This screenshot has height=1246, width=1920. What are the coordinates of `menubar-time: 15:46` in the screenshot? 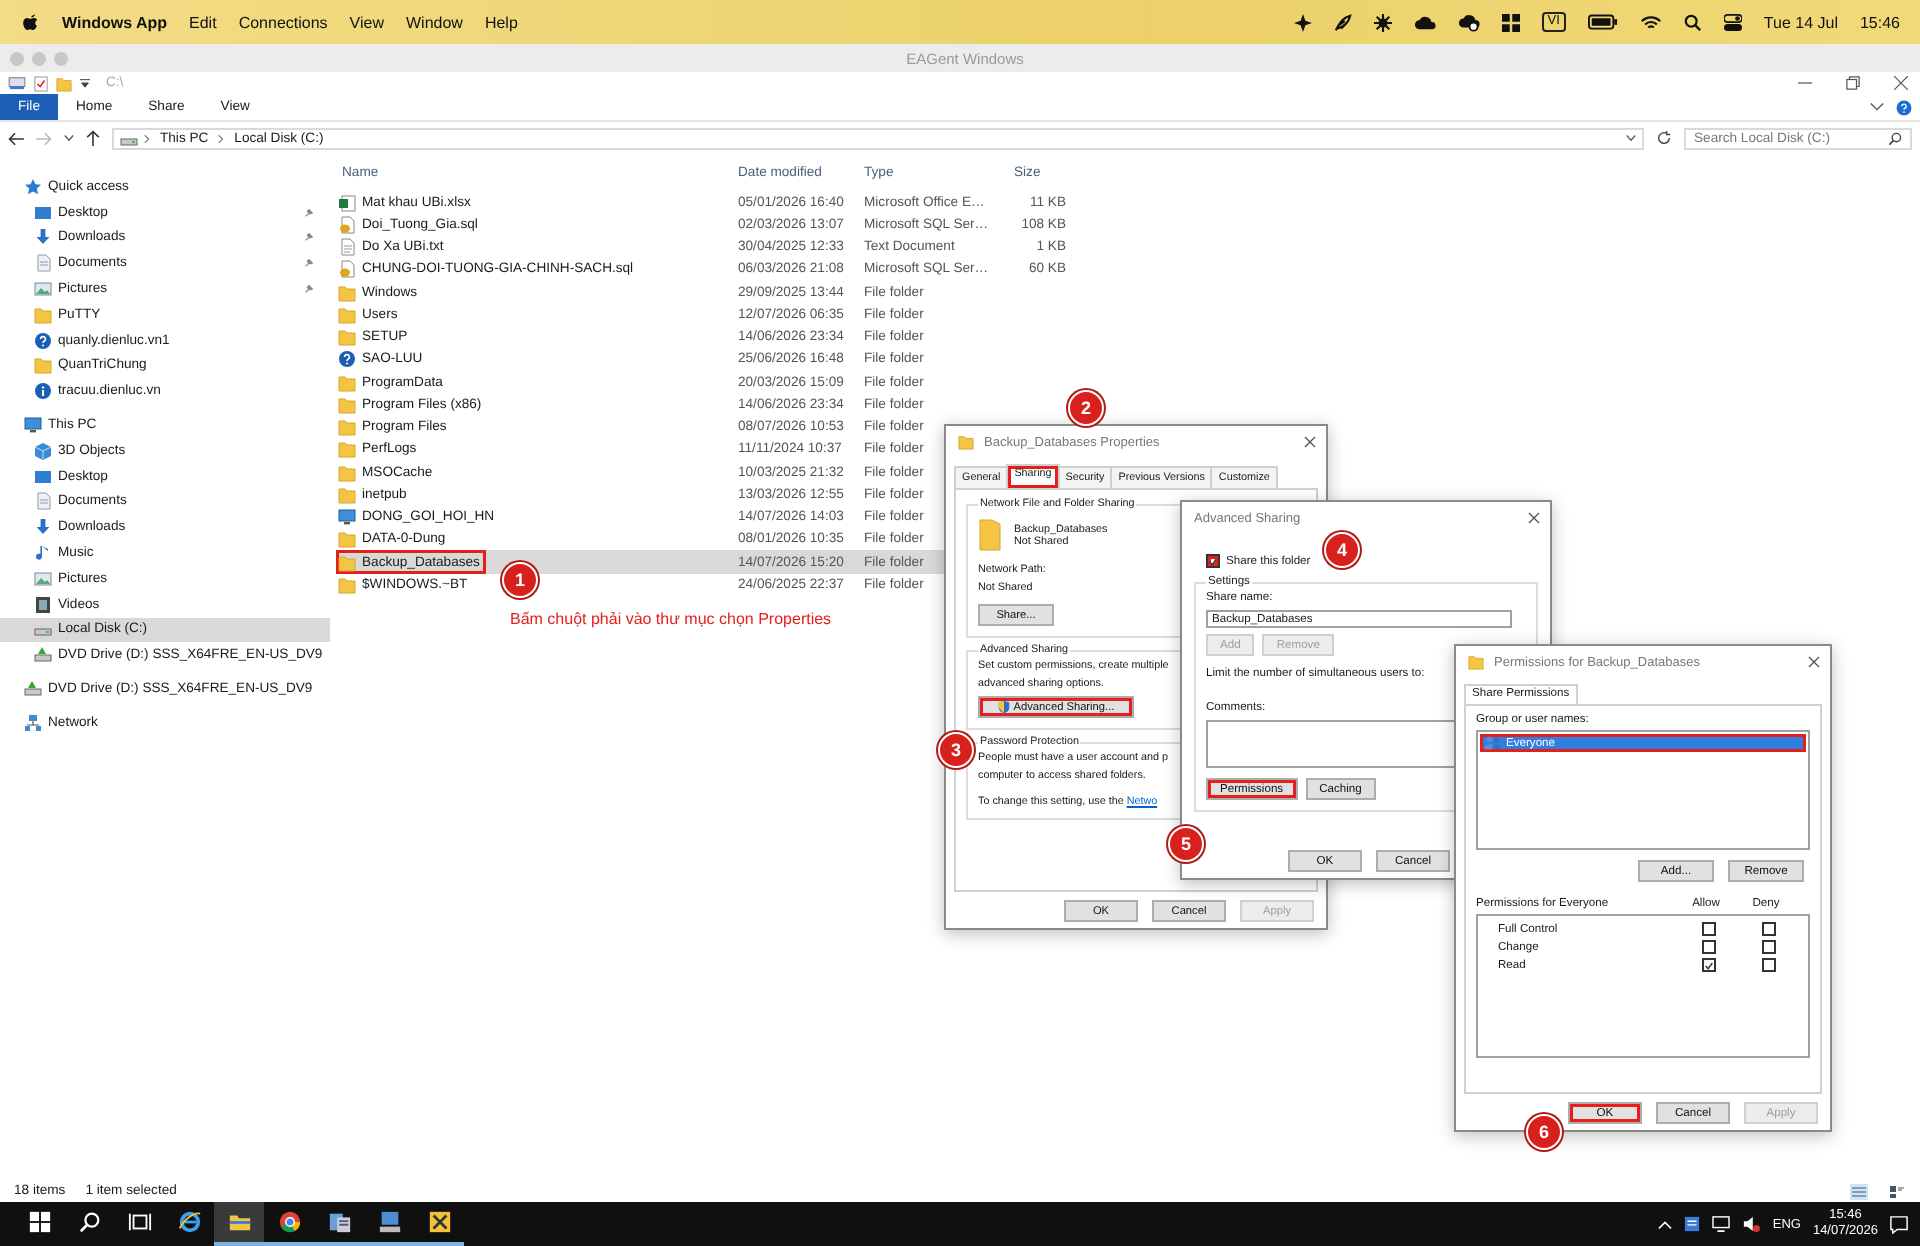 It's located at (1879, 22).